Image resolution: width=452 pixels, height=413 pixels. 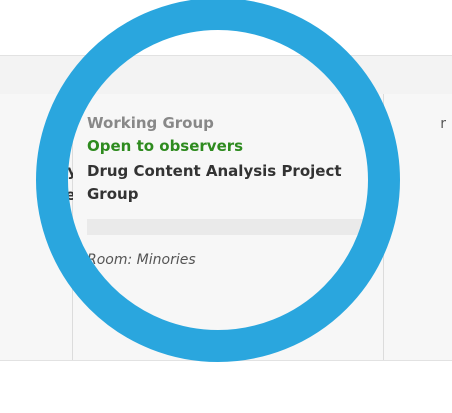 What do you see at coordinates (443, 124) in the screenshot?
I see `right-cell-text-fragment: r` at bounding box center [443, 124].